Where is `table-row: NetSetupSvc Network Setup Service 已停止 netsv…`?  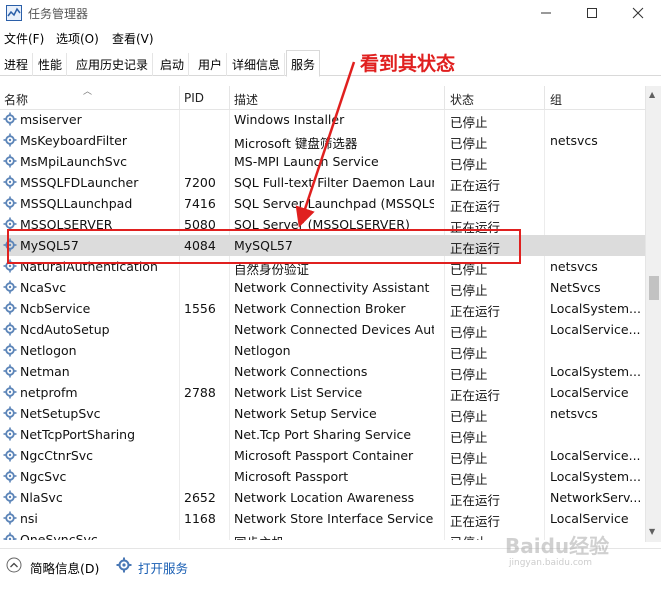 table-row: NetSetupSvc Network Setup Service 已停止 netsv… is located at coordinates (322, 413).